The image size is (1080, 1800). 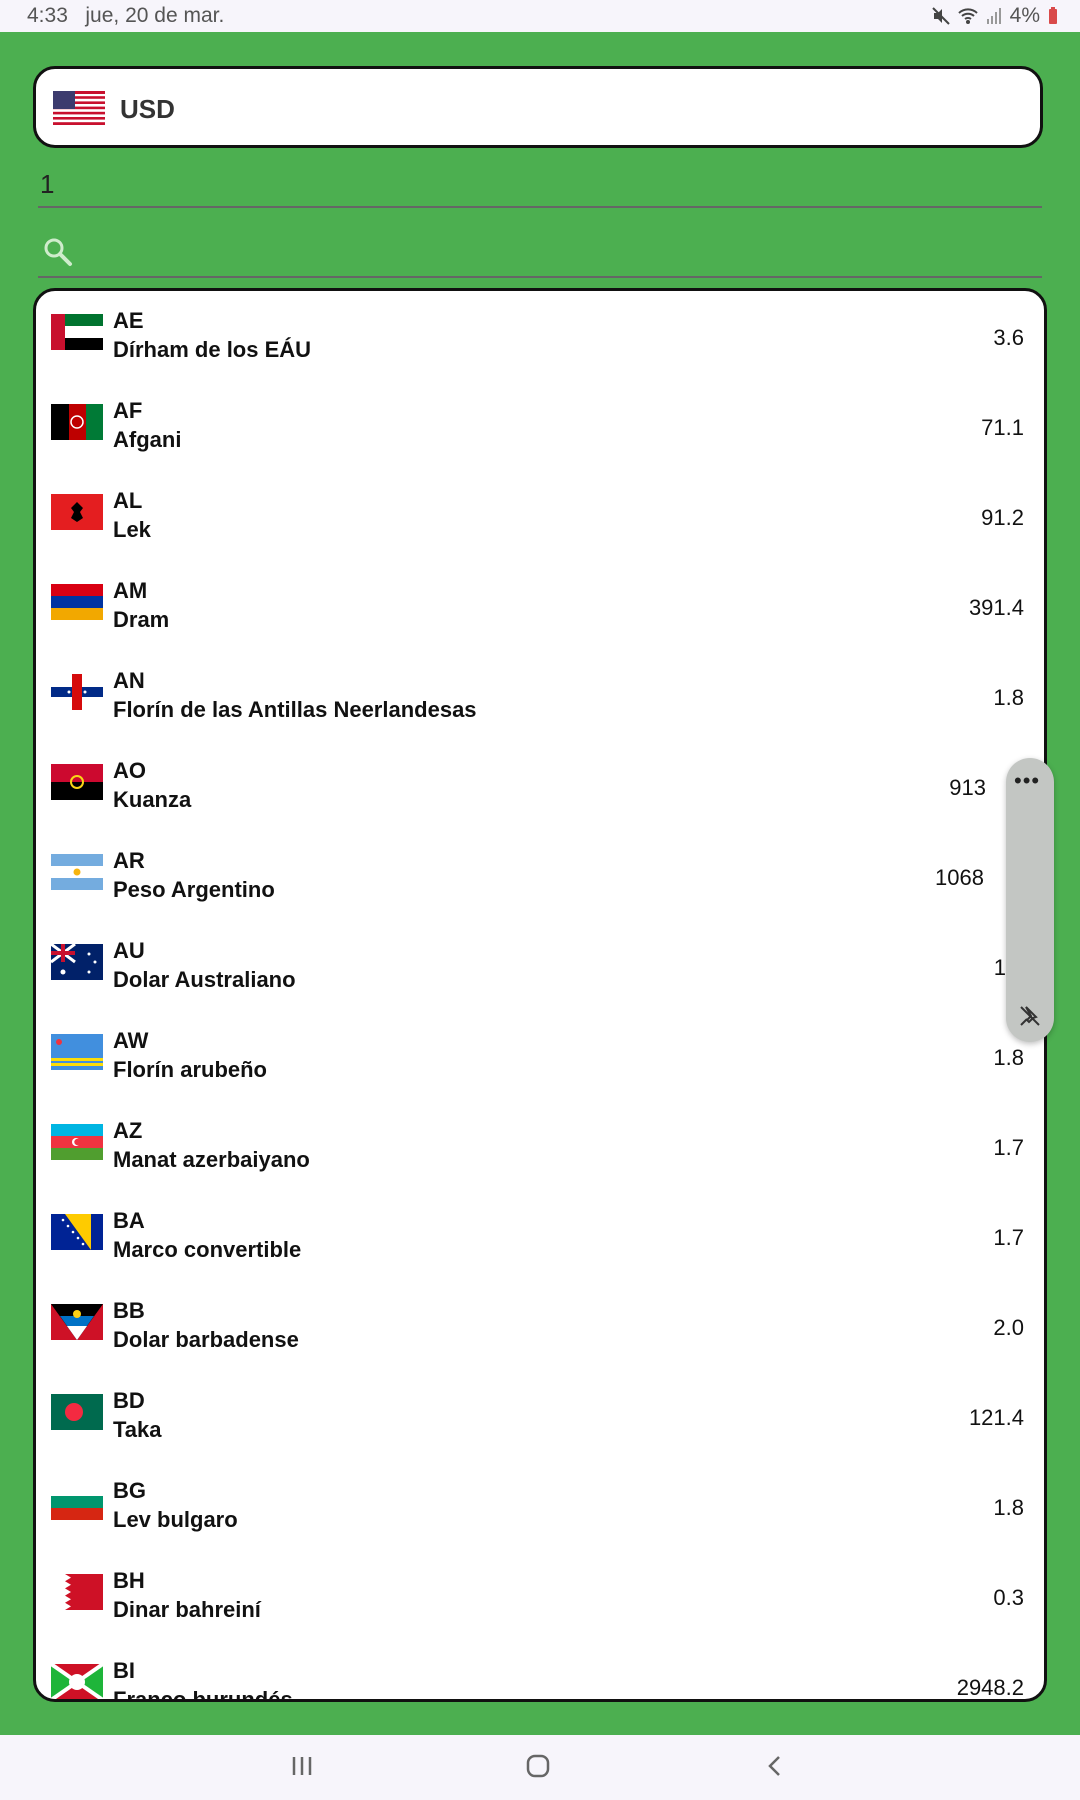 What do you see at coordinates (129, 1310) in the screenshot?
I see `currency-code: BB` at bounding box center [129, 1310].